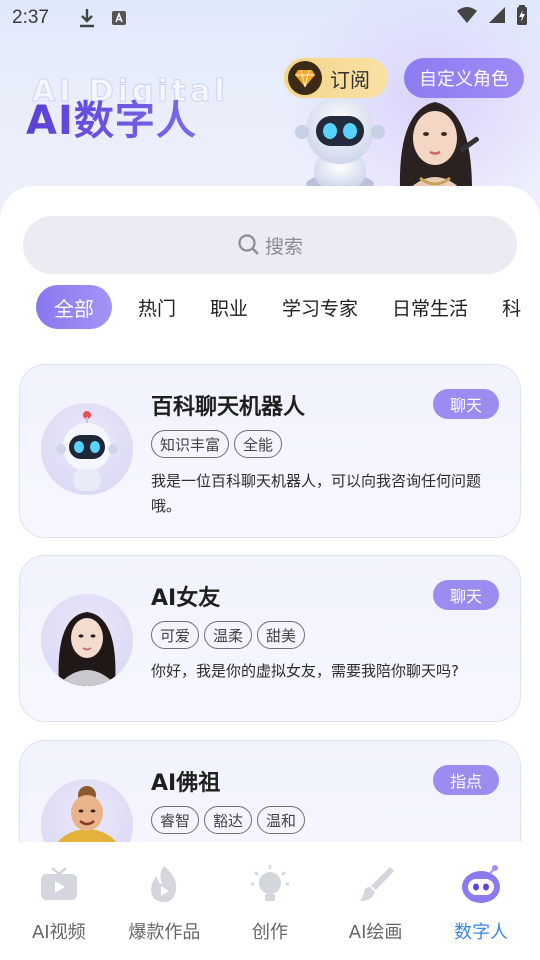 This screenshot has height=960, width=540. Describe the element at coordinates (467, 18) in the screenshot. I see `wifi-icon` at that location.